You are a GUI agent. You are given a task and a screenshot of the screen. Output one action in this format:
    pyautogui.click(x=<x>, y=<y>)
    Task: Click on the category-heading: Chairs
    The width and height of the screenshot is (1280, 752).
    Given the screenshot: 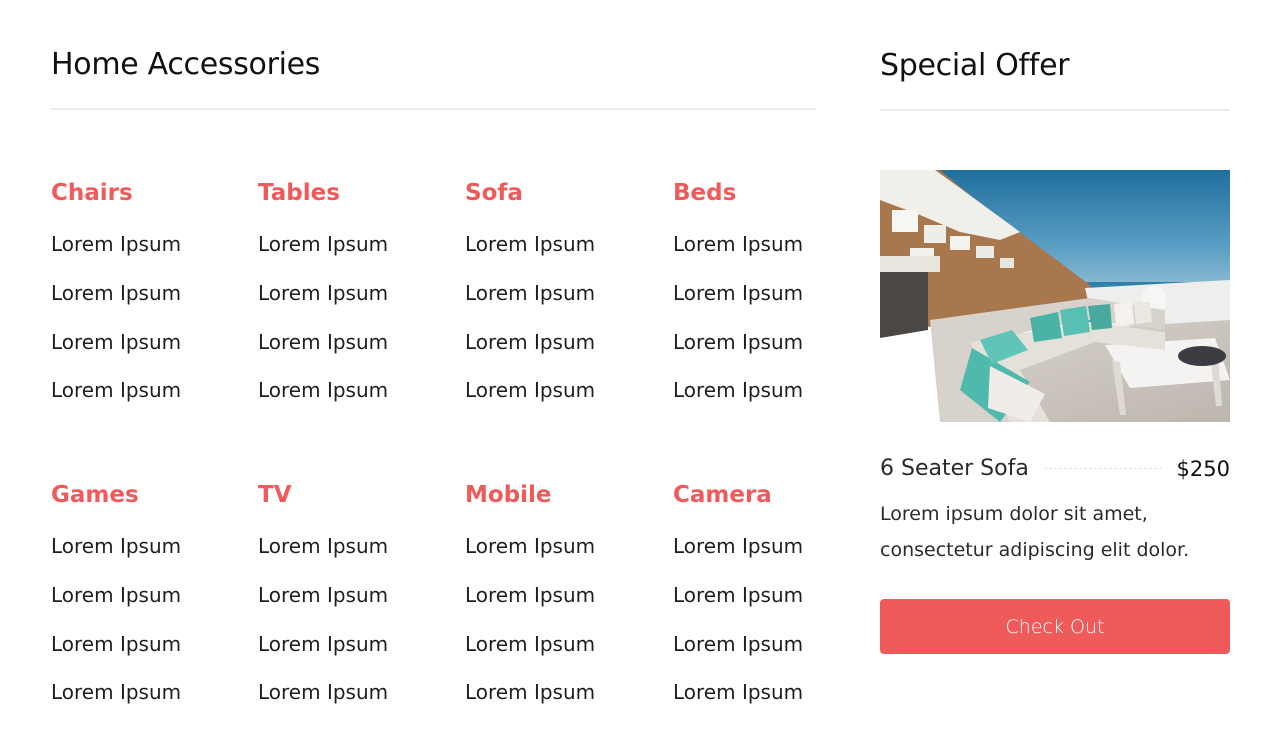 What is the action you would take?
    pyautogui.click(x=92, y=193)
    